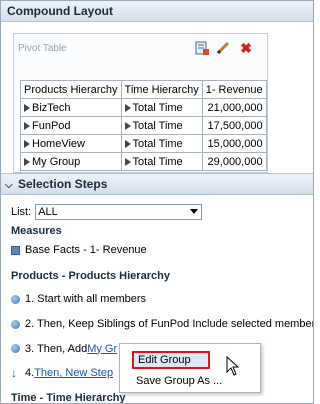 This screenshot has height=404, width=320. What do you see at coordinates (15, 250) in the screenshot?
I see `measure-icon` at bounding box center [15, 250].